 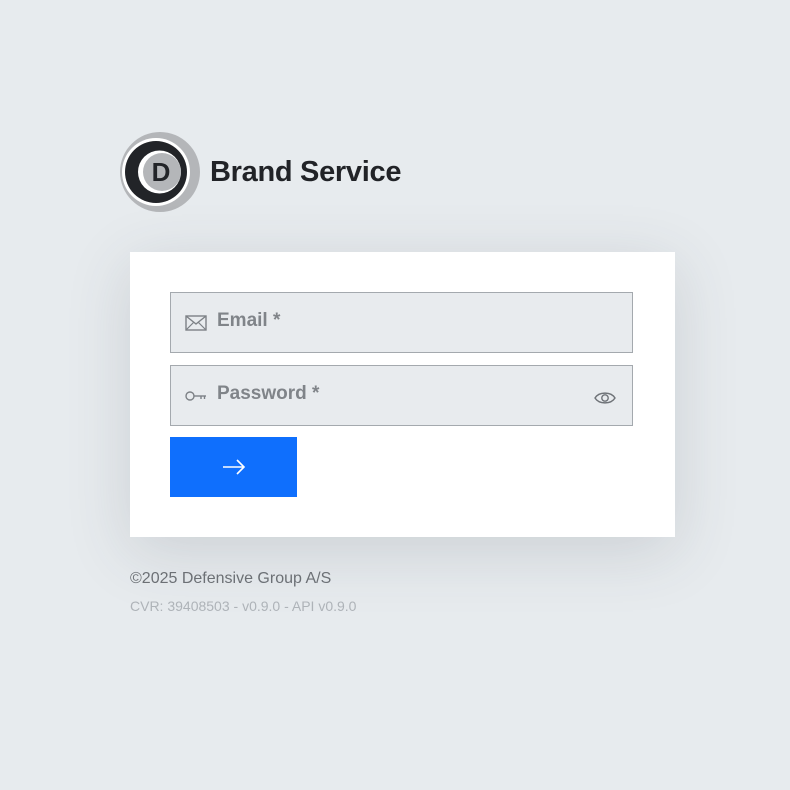 I want to click on password-input, so click(x=404, y=395).